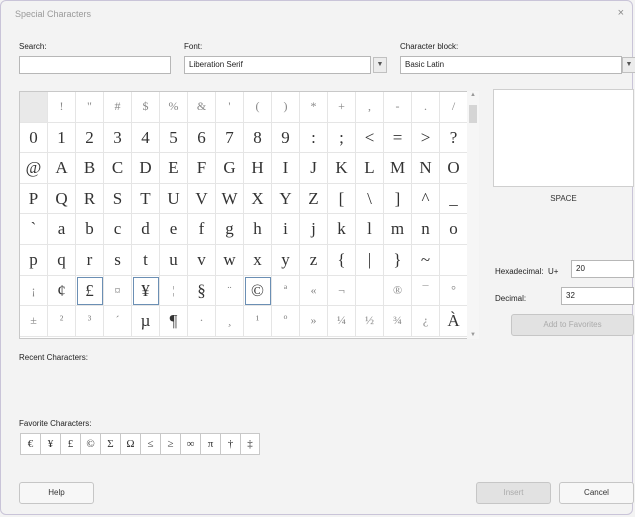 Image resolution: width=635 pixels, height=517 pixels. What do you see at coordinates (342, 107) in the screenshot?
I see `char-cell: +` at bounding box center [342, 107].